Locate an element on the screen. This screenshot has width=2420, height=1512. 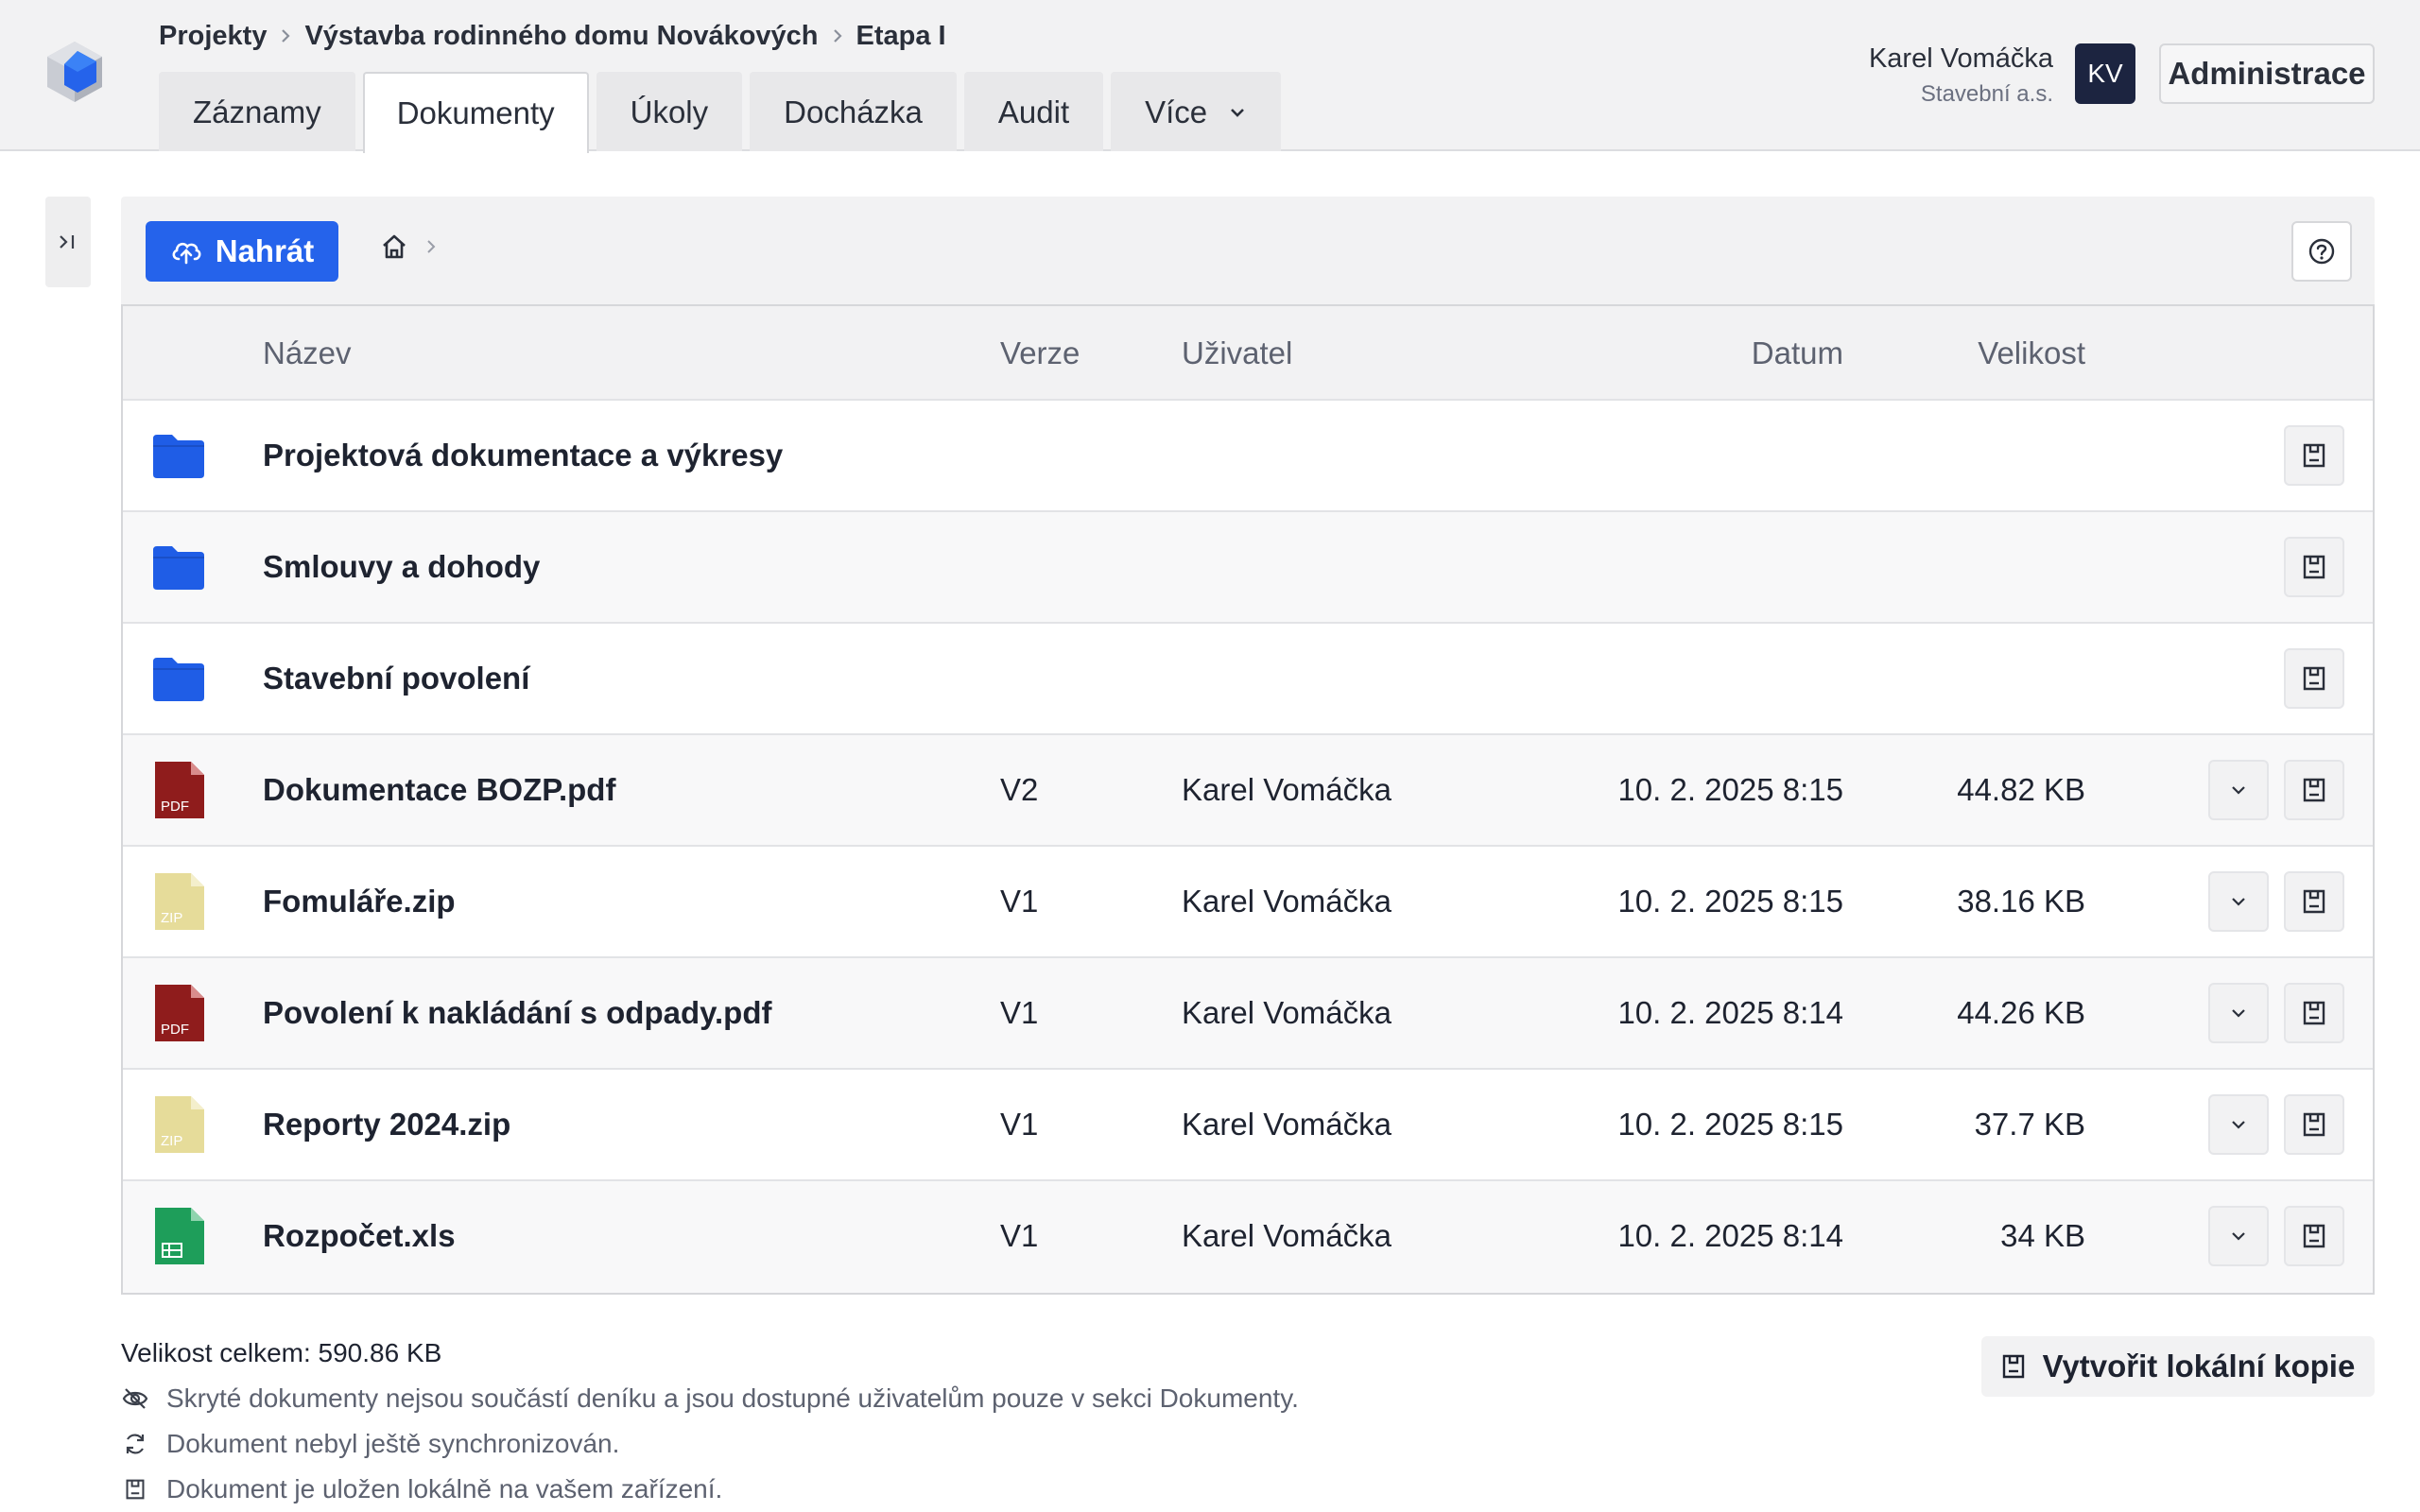
administration-button: Administrace is located at coordinates (2267, 73).